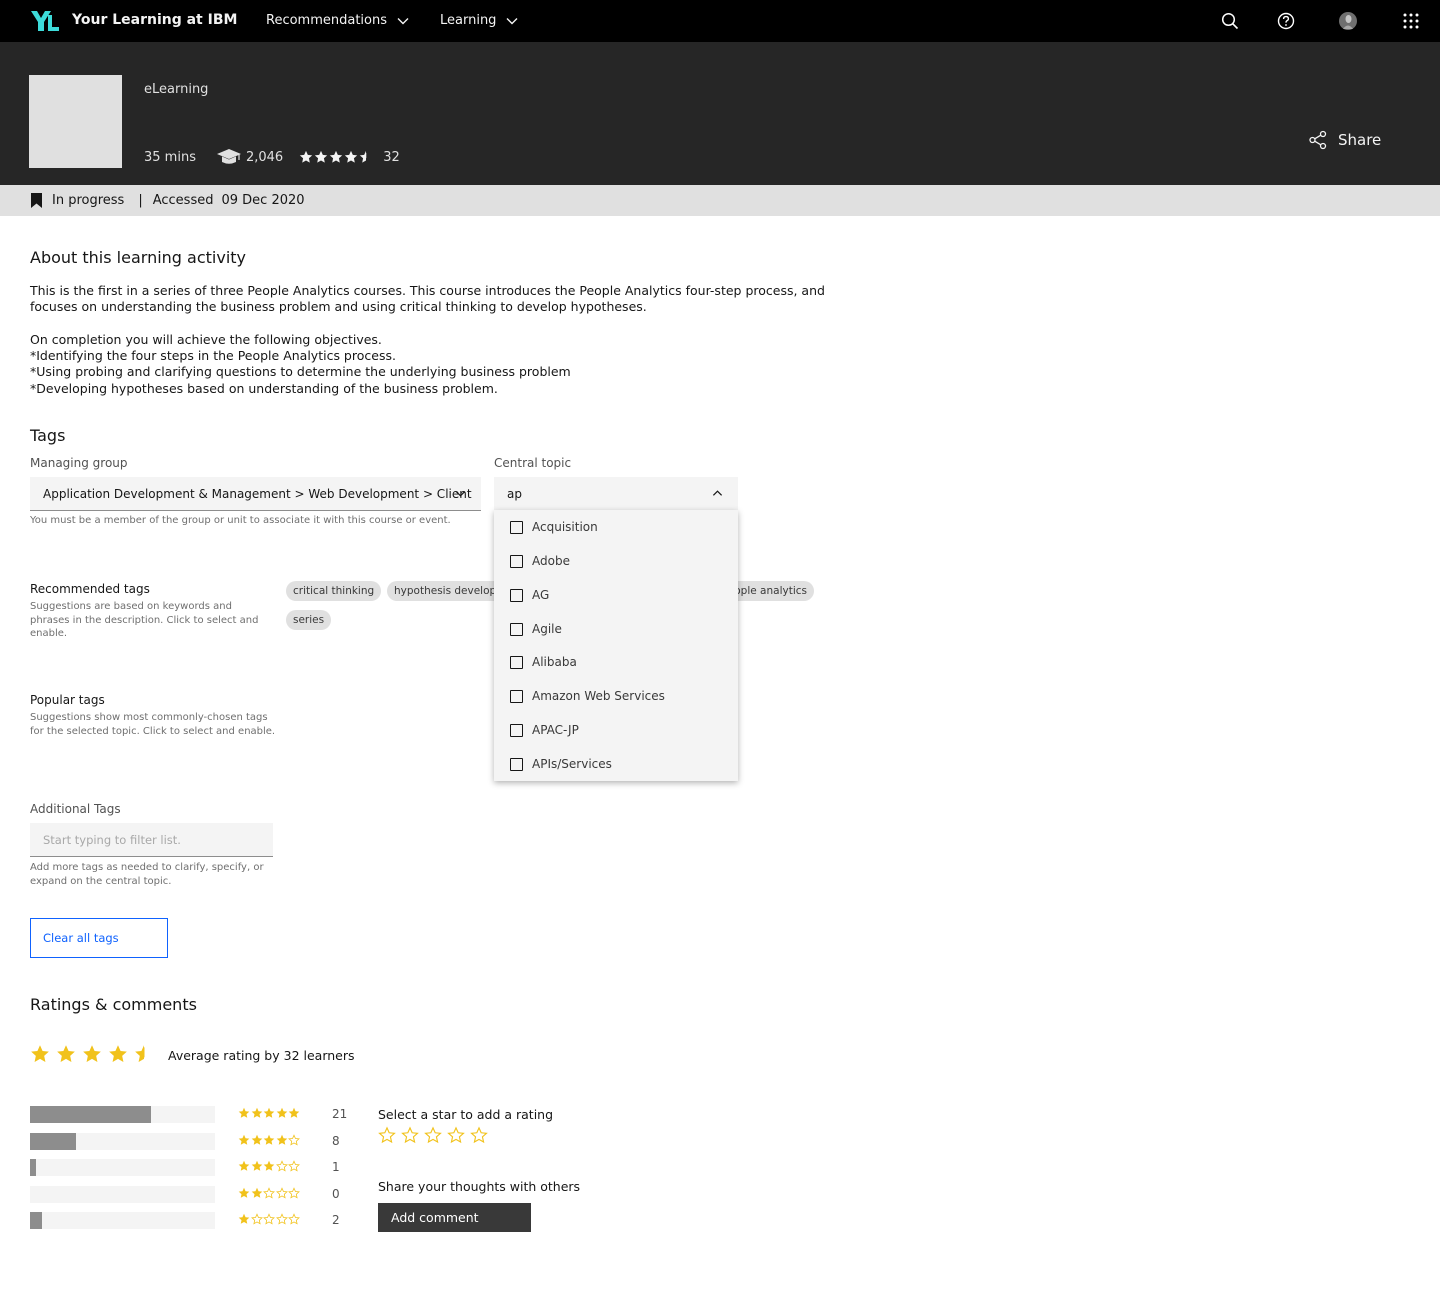 The width and height of the screenshot is (1440, 1292). I want to click on tag-chip: series, so click(309, 620).